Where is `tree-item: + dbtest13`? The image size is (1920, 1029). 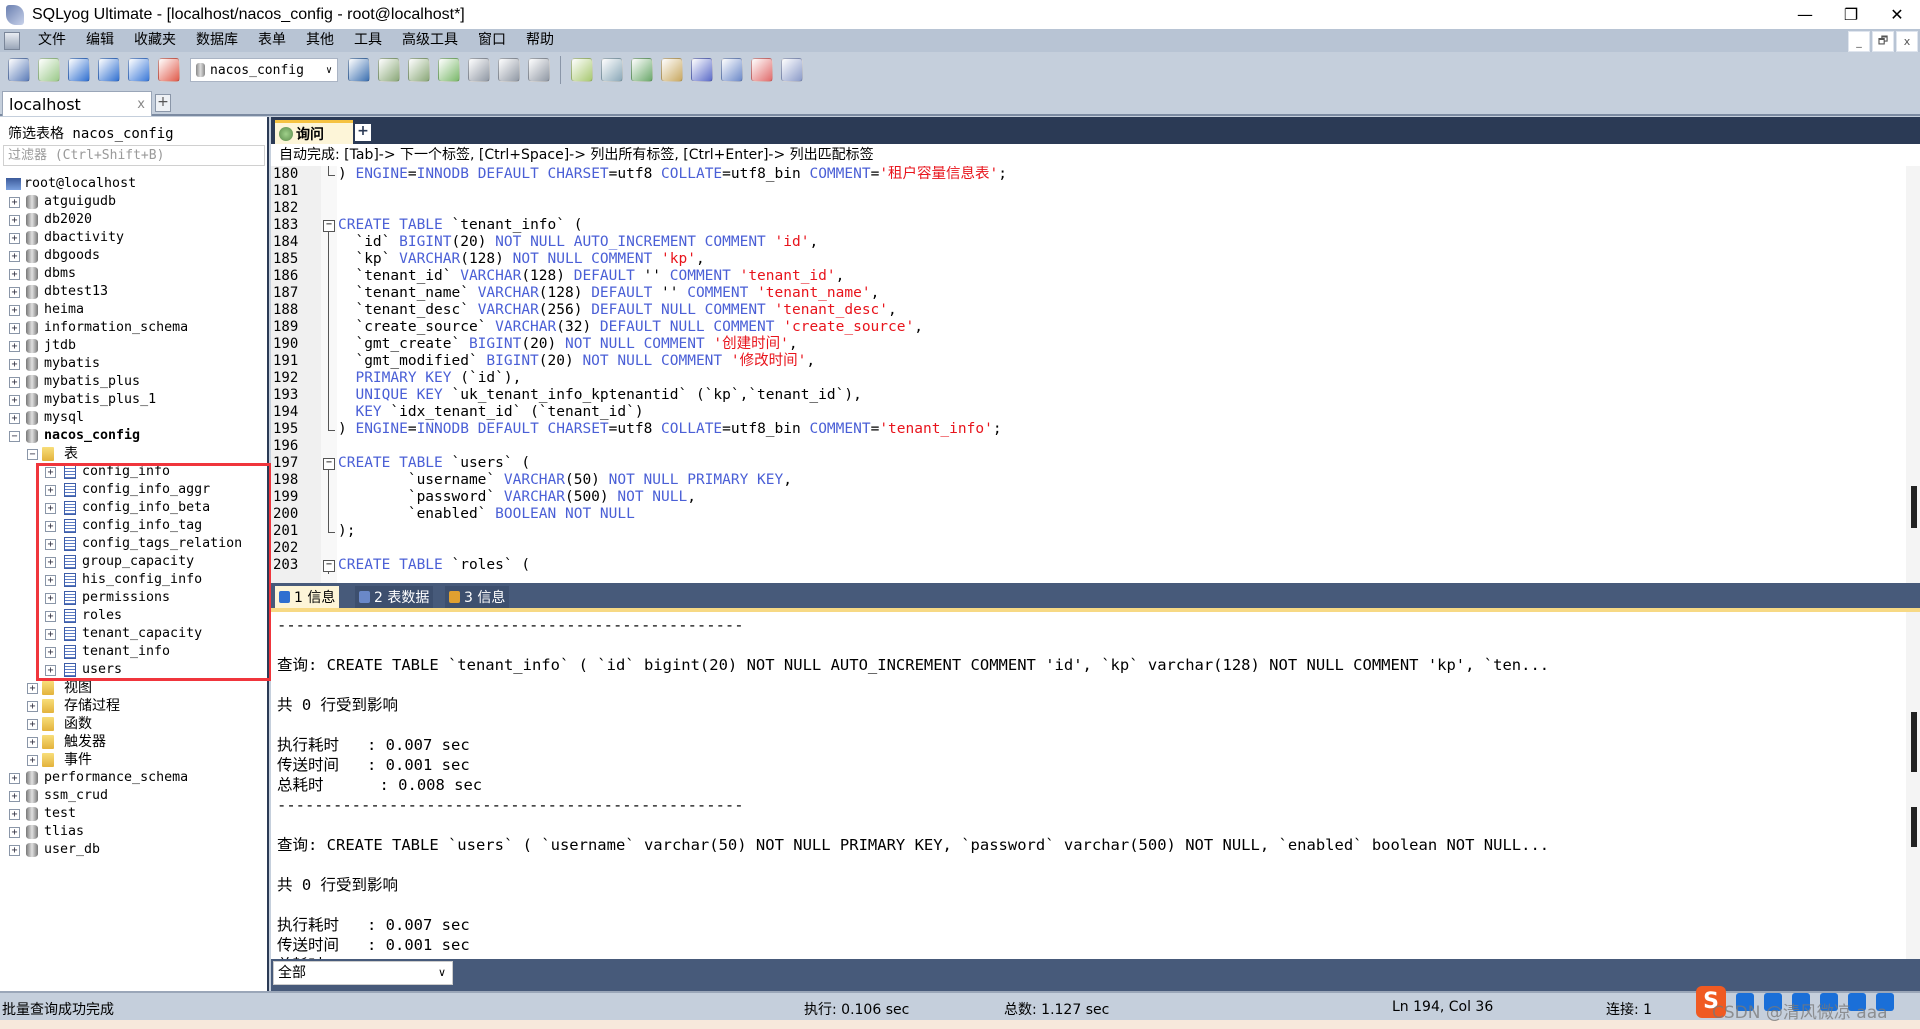 tree-item: + dbtest13 is located at coordinates (133, 292).